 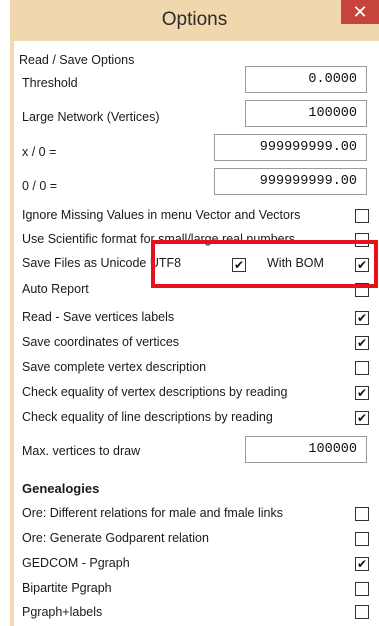 I want to click on threshold-field: 0.0000, so click(x=306, y=79).